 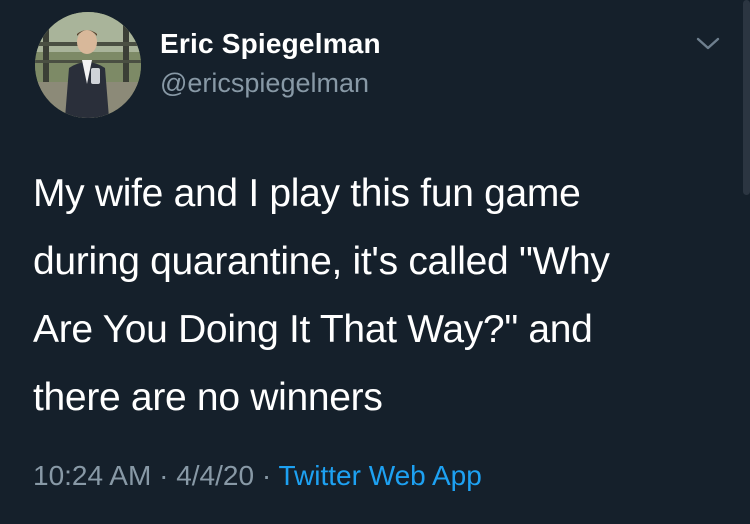 I want to click on scrollbar, so click(x=746, y=97).